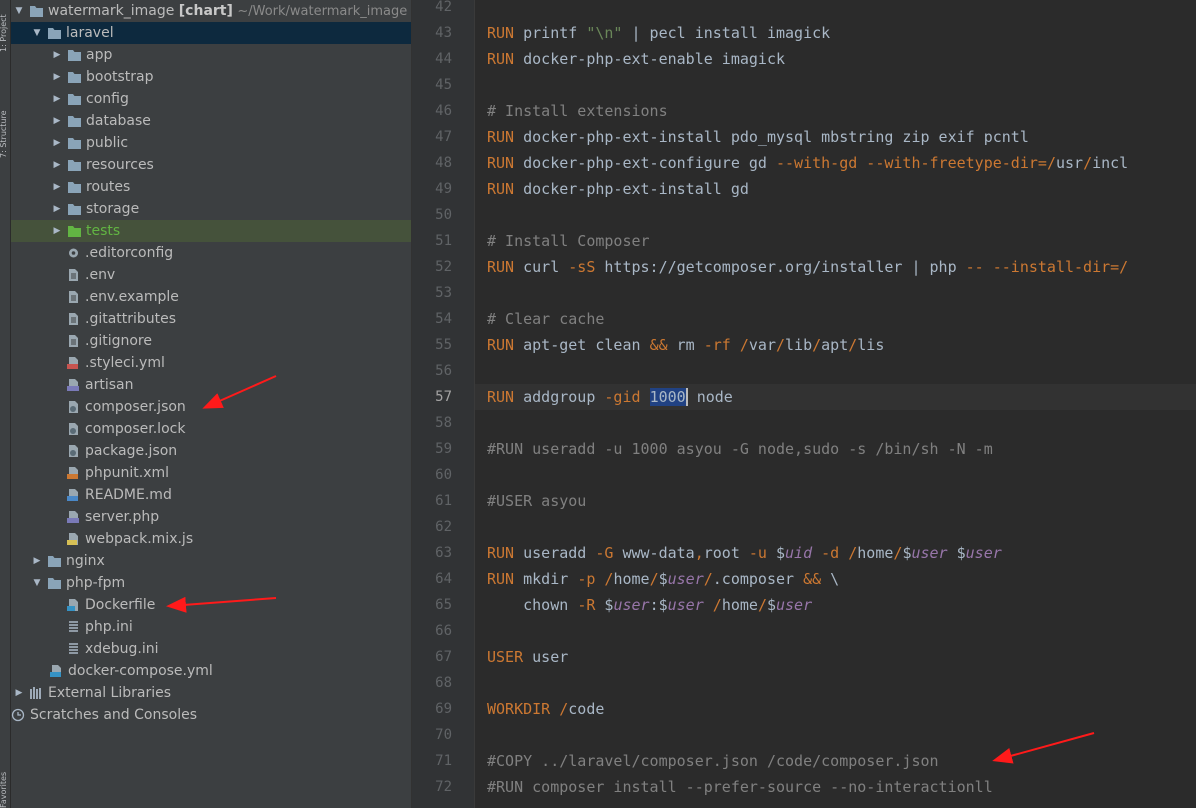 The height and width of the screenshot is (808, 1196). I want to click on tree-item: composer.json, so click(211, 407).